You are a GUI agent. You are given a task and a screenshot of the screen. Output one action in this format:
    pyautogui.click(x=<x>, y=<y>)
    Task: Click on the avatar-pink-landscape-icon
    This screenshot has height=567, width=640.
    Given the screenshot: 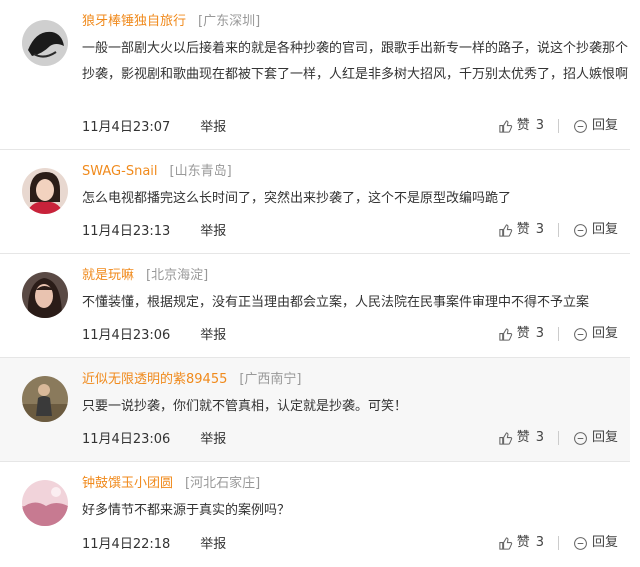 What is the action you would take?
    pyautogui.click(x=45, y=503)
    